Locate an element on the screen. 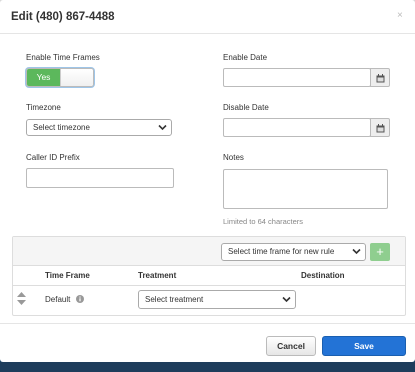 This screenshot has width=415, height=372. toggle-handle is located at coordinates (76, 77).